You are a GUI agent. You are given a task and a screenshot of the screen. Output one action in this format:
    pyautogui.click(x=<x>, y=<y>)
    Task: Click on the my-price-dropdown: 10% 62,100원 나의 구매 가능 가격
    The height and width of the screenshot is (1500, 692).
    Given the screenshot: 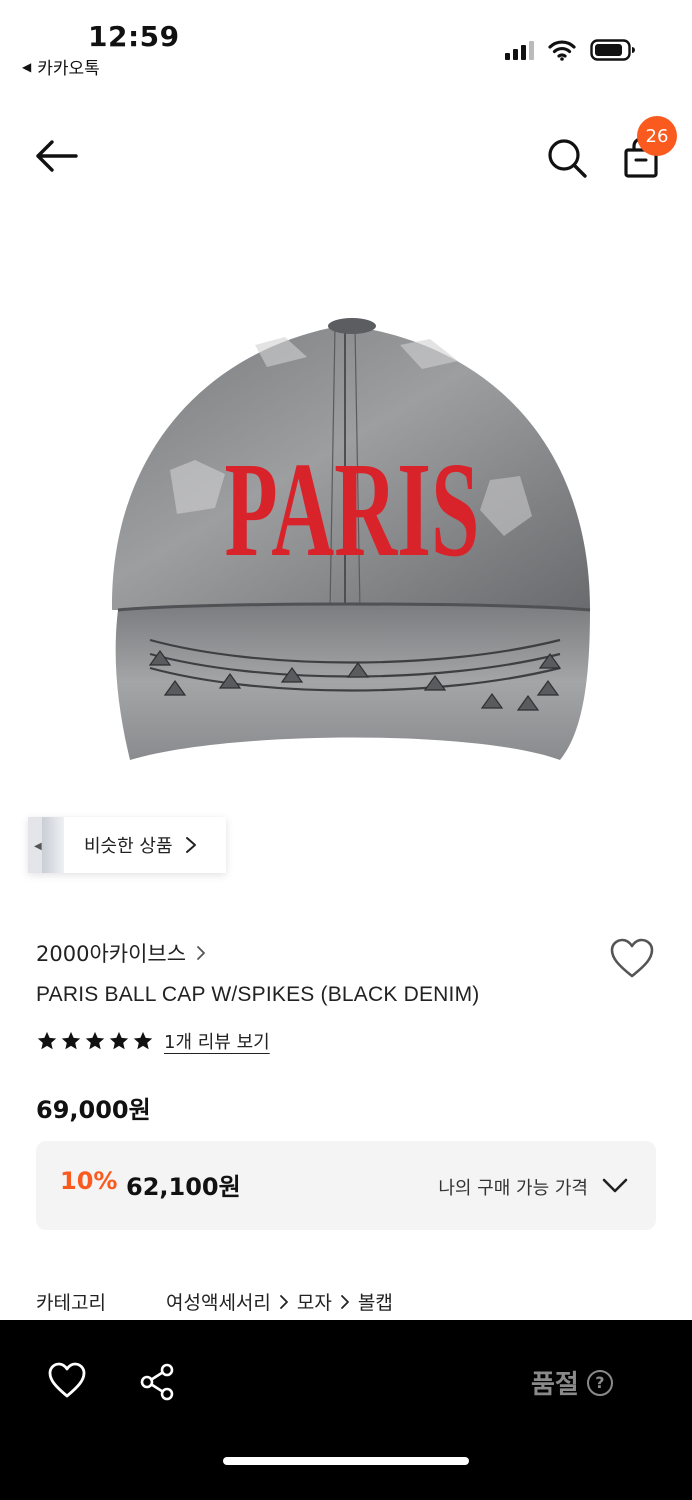 What is the action you would take?
    pyautogui.click(x=346, y=1185)
    